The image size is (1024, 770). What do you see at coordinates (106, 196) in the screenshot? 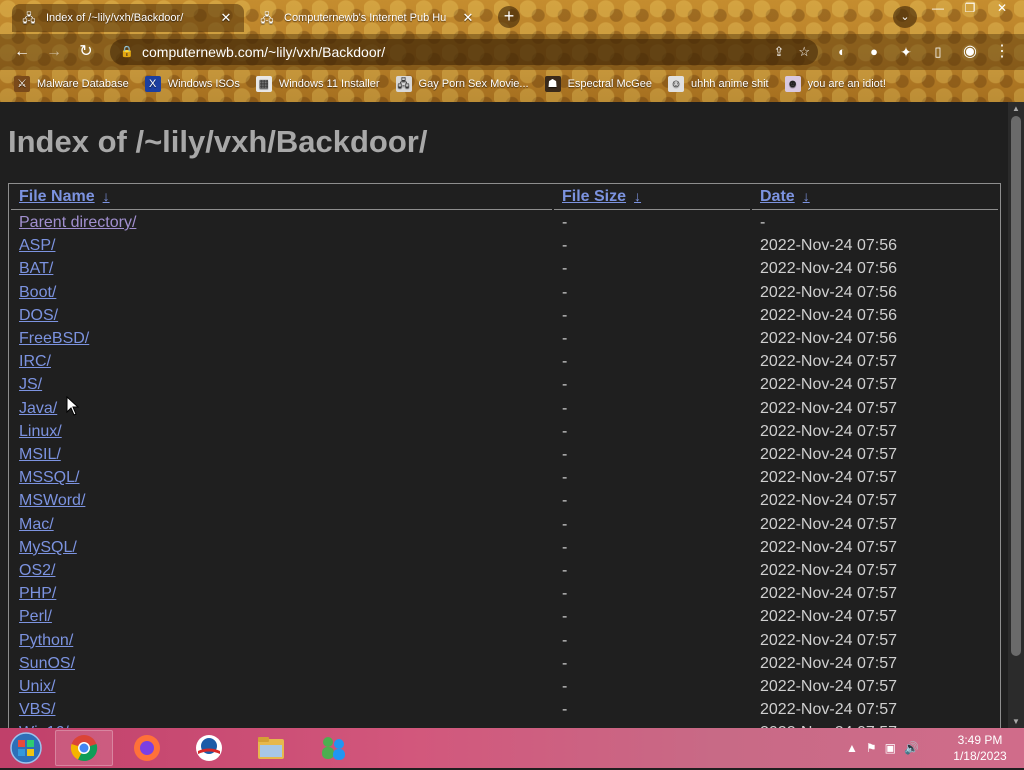
I see `sort-arrow-icon: ↓` at bounding box center [106, 196].